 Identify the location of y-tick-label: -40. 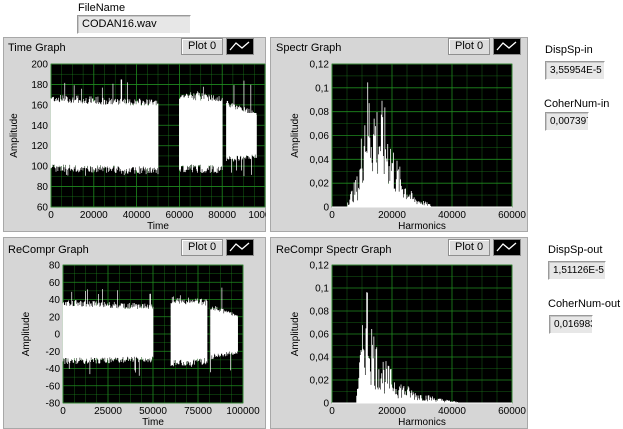
(53, 369).